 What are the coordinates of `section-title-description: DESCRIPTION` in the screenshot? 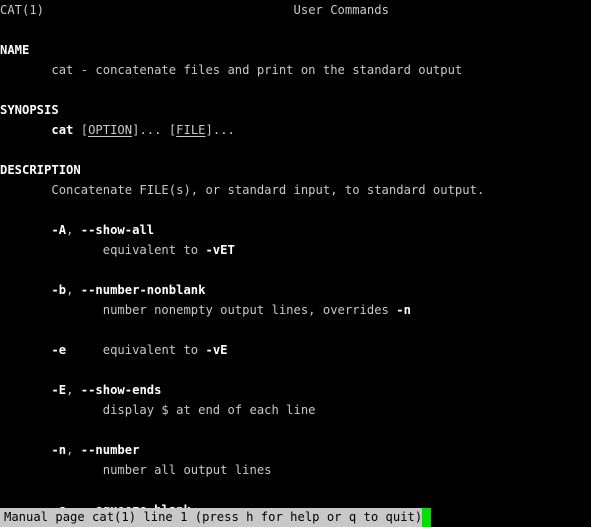 It's located at (40, 170).